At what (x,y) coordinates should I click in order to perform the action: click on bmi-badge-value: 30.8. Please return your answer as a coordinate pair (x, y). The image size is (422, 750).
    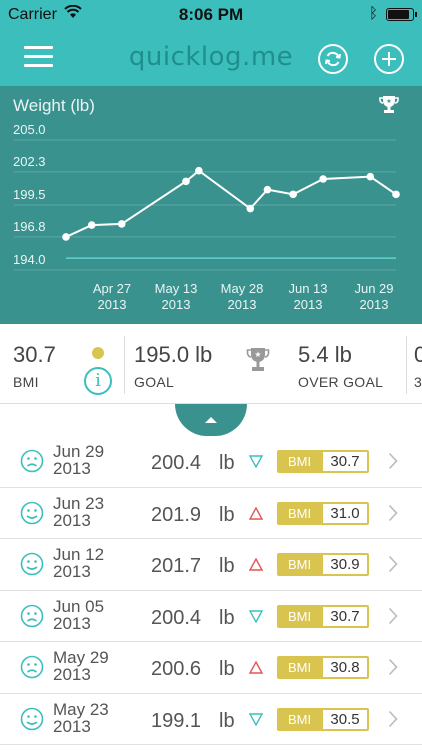
    Looking at the image, I should click on (345, 667).